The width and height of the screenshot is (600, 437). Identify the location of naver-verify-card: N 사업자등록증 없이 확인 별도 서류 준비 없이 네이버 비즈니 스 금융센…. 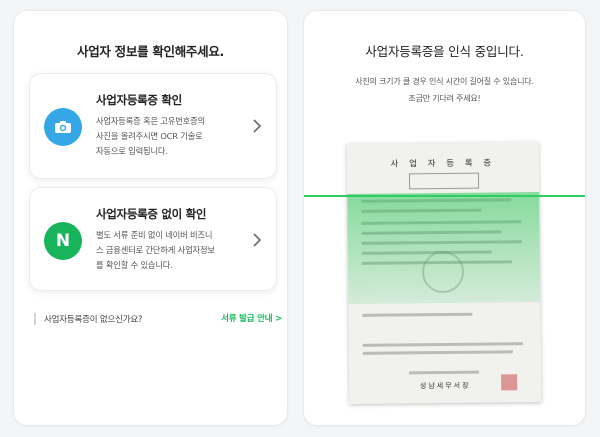
(153, 239).